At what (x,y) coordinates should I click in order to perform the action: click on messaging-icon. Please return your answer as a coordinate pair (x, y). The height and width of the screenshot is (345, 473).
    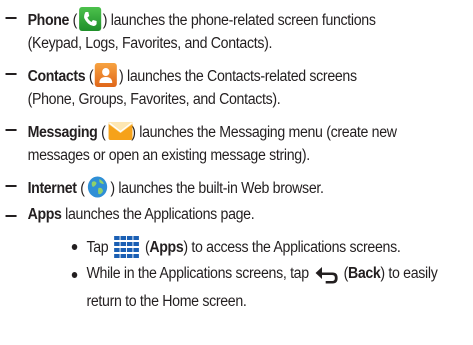
    Looking at the image, I should click on (120, 131).